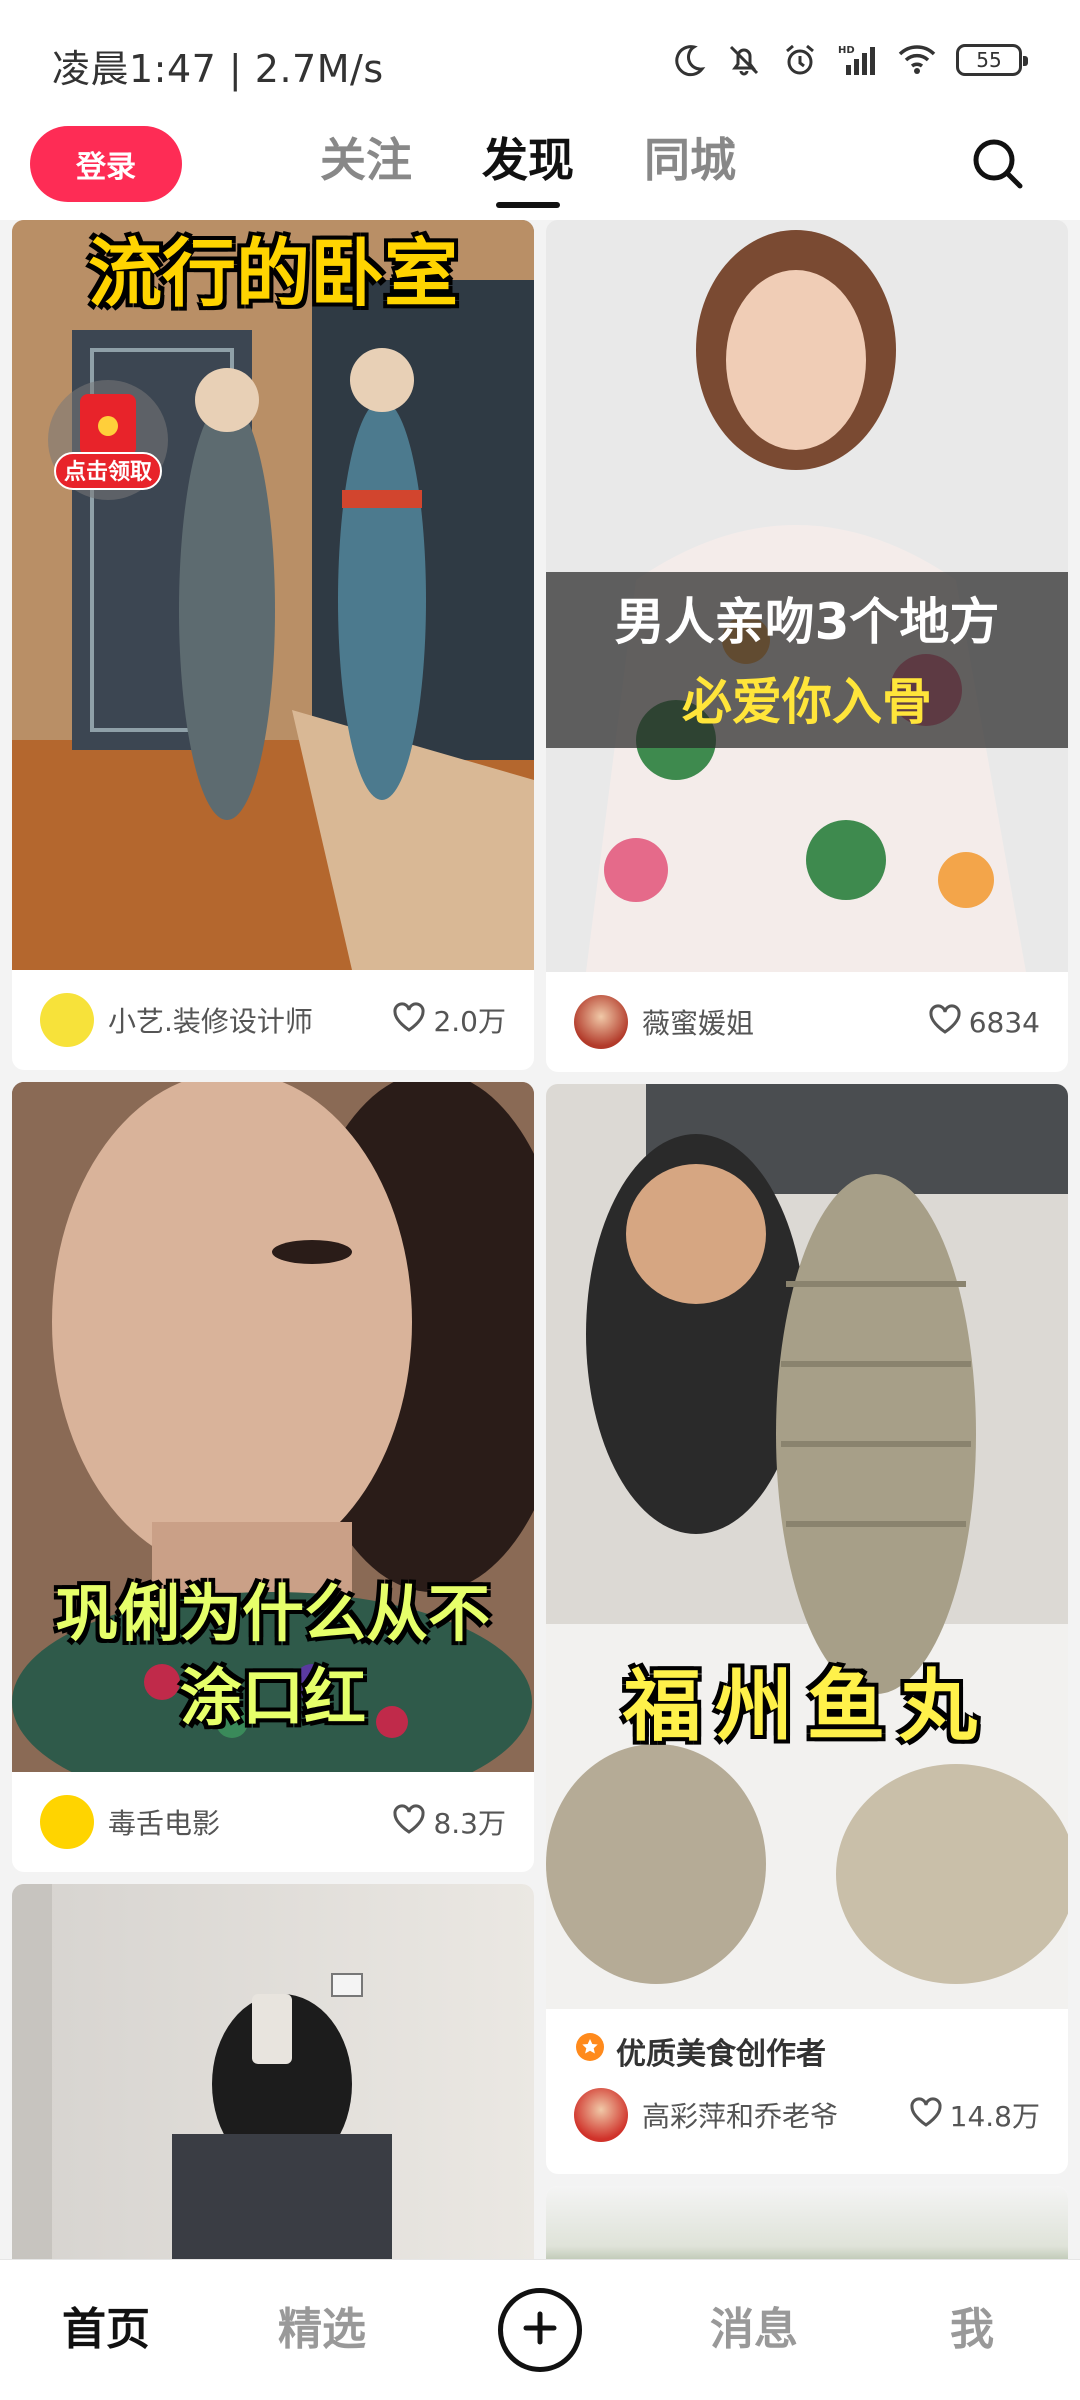  I want to click on like-count: 14.8万, so click(975, 2115).